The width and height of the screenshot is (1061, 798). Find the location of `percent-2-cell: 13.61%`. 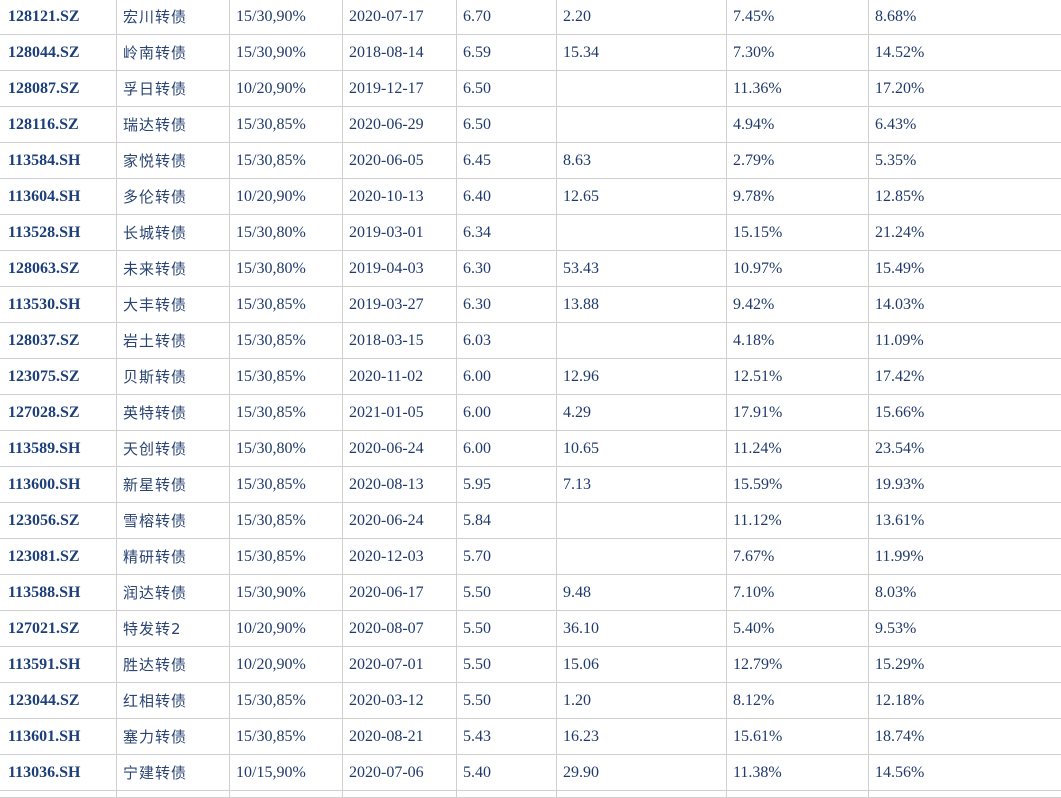

percent-2-cell: 13.61% is located at coordinates (965, 521).